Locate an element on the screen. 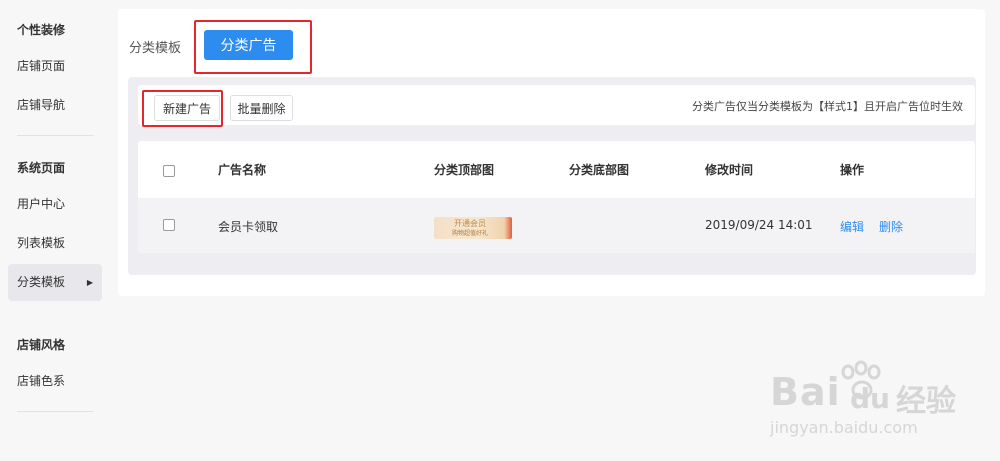  delete-link: 删除 is located at coordinates (891, 226).